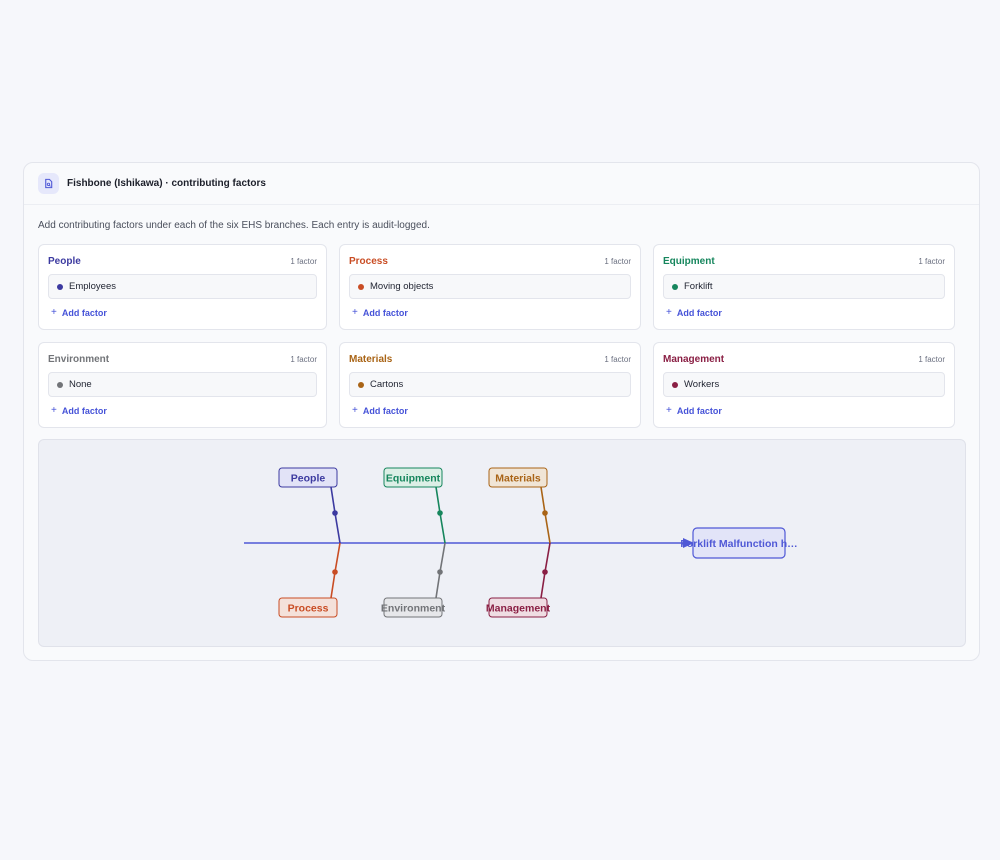 Image resolution: width=1000 pixels, height=860 pixels. I want to click on factor-text: None, so click(80, 384).